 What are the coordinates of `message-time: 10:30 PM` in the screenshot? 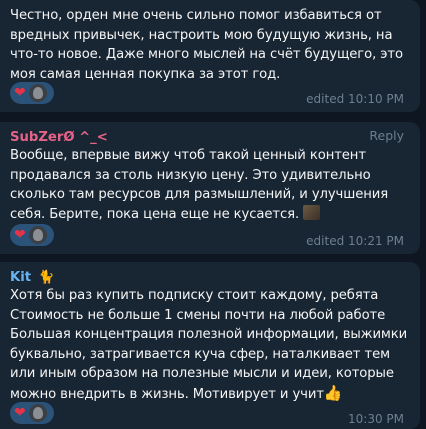 It's located at (376, 419).